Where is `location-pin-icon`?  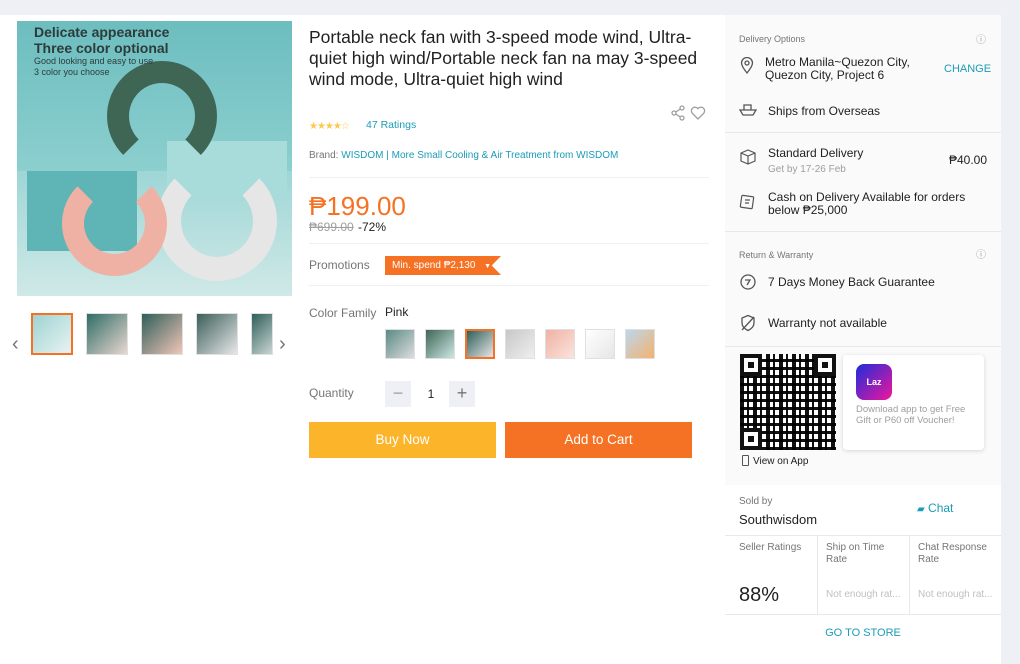 location-pin-icon is located at coordinates (747, 67).